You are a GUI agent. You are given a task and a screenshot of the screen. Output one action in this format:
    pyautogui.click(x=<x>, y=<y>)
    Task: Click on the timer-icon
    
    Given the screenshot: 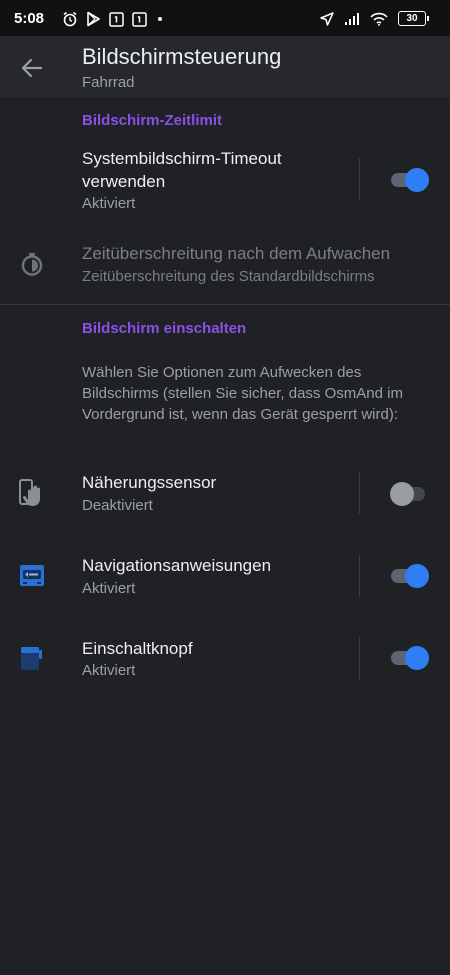 What is the action you would take?
    pyautogui.click(x=32, y=264)
    